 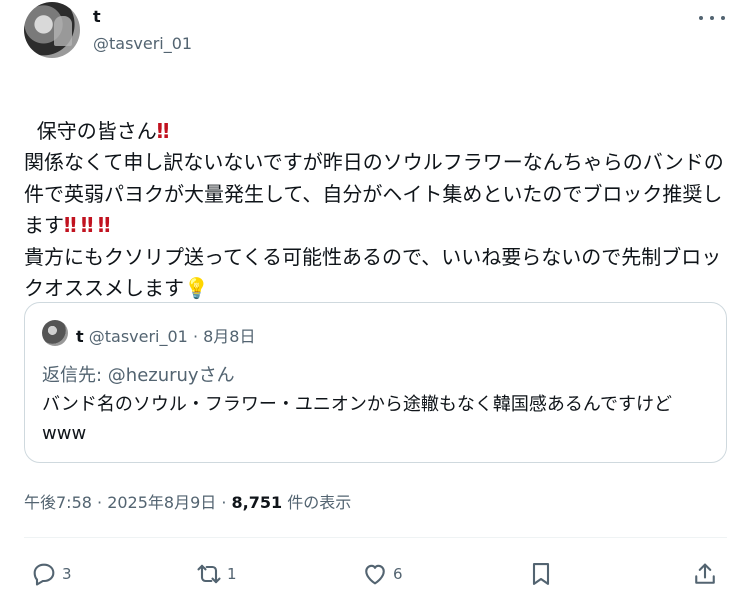 What do you see at coordinates (317, 502) in the screenshot?
I see `views-label: 件の表示` at bounding box center [317, 502].